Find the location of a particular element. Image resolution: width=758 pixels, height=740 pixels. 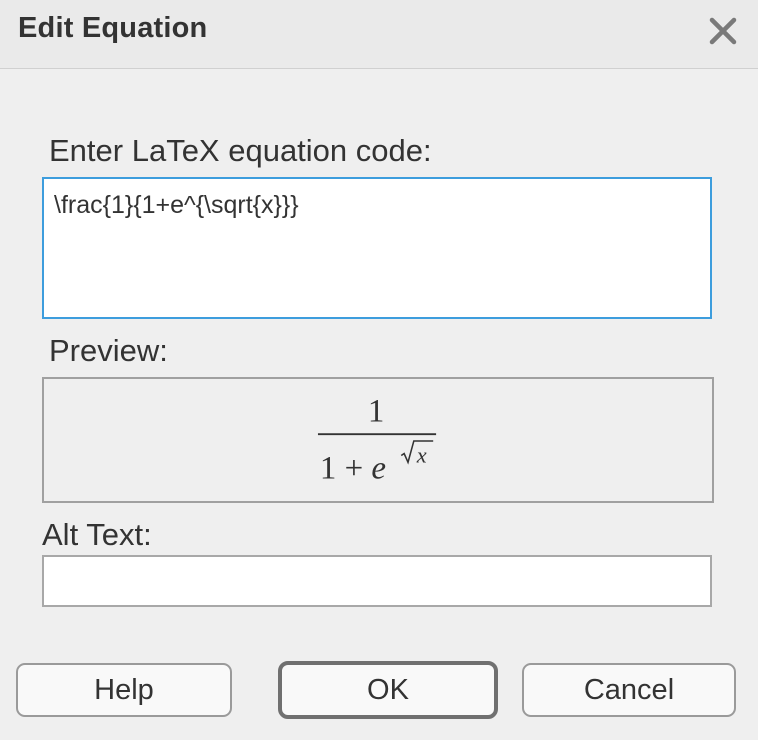

preview-label: Preview: is located at coordinates (108, 350).